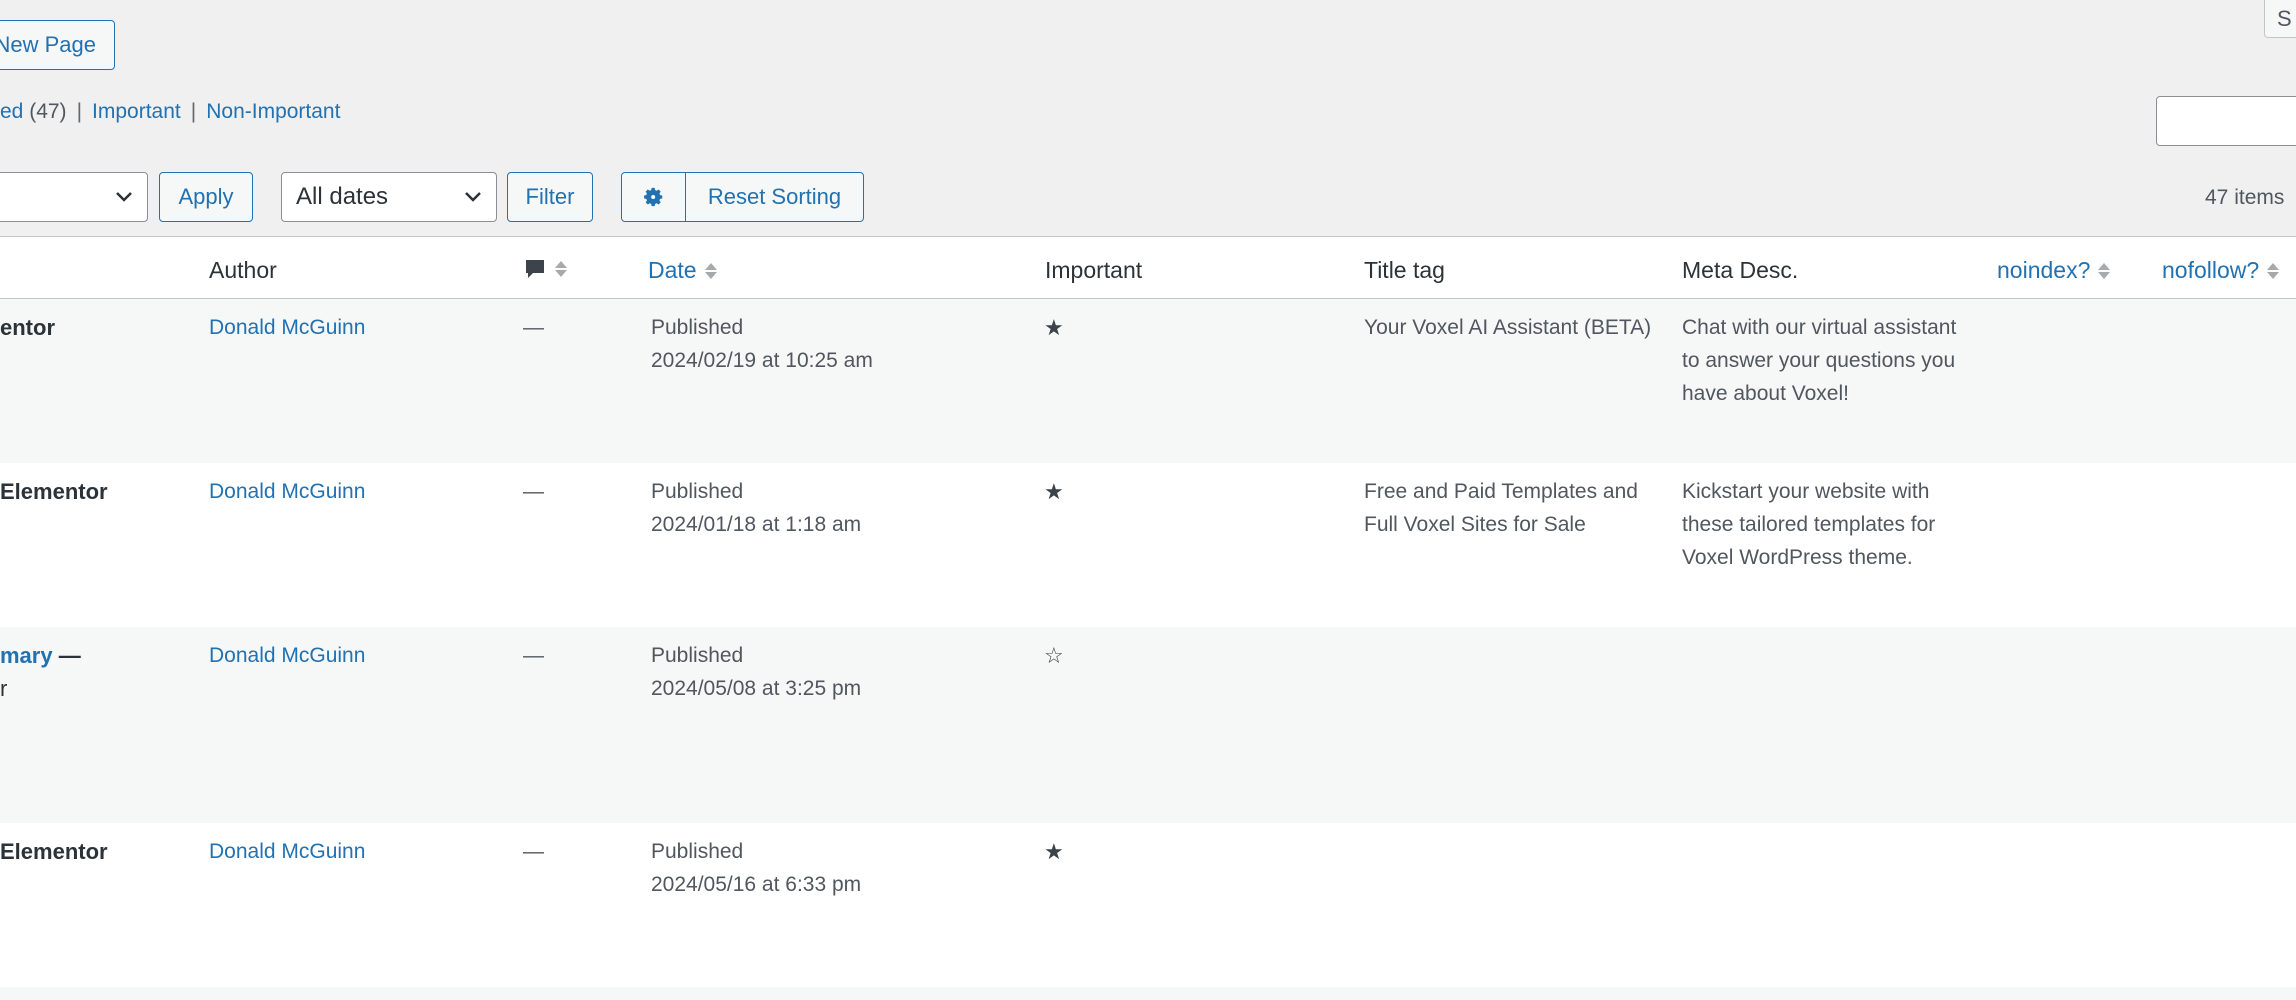 This screenshot has width=2296, height=1000. I want to click on column-comments, so click(545, 269).